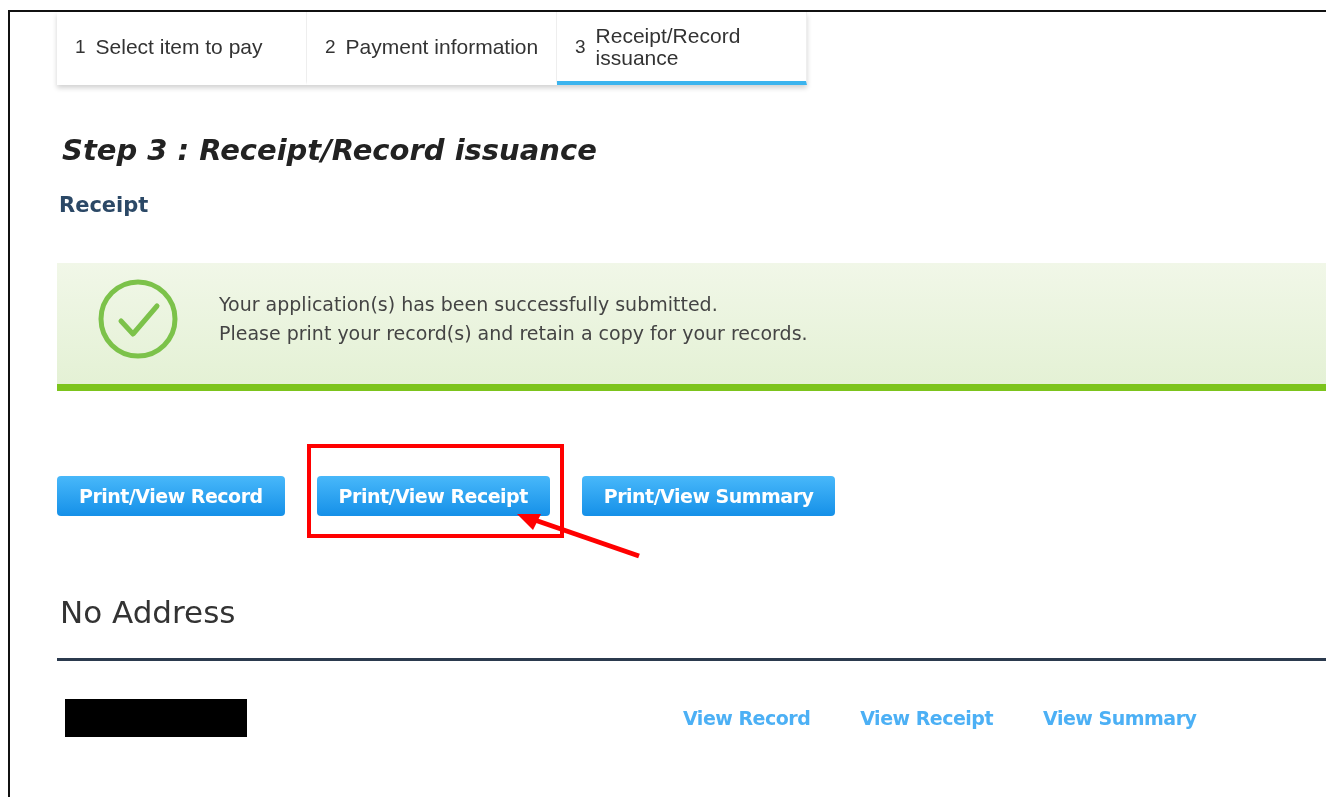  I want to click on step-label: Select item to pay, so click(179, 46).